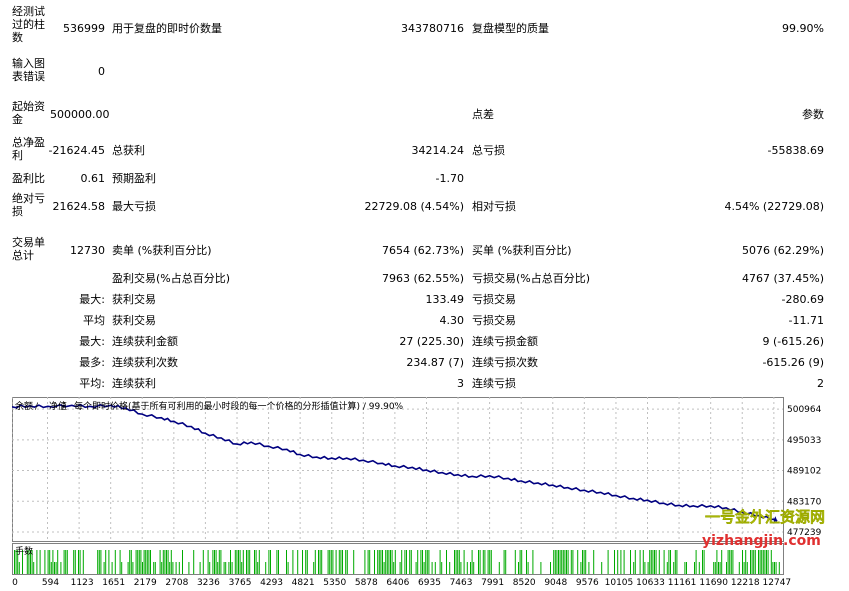 Image resolution: width=849 pixels, height=591 pixels. Describe the element at coordinates (134, 178) in the screenshot. I see `expected-payoff-label: 预期盈利` at that location.